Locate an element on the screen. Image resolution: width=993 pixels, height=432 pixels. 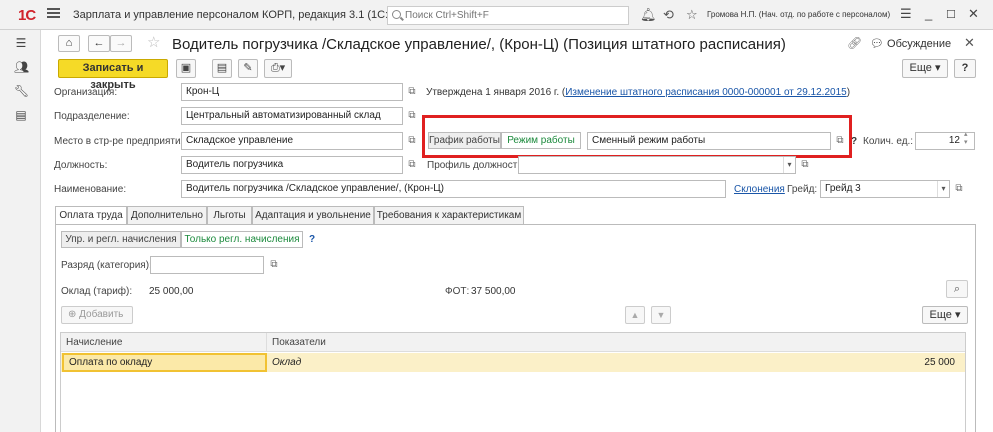
qty-spinner: ▴ ▾ is located at coordinates (966, 139).